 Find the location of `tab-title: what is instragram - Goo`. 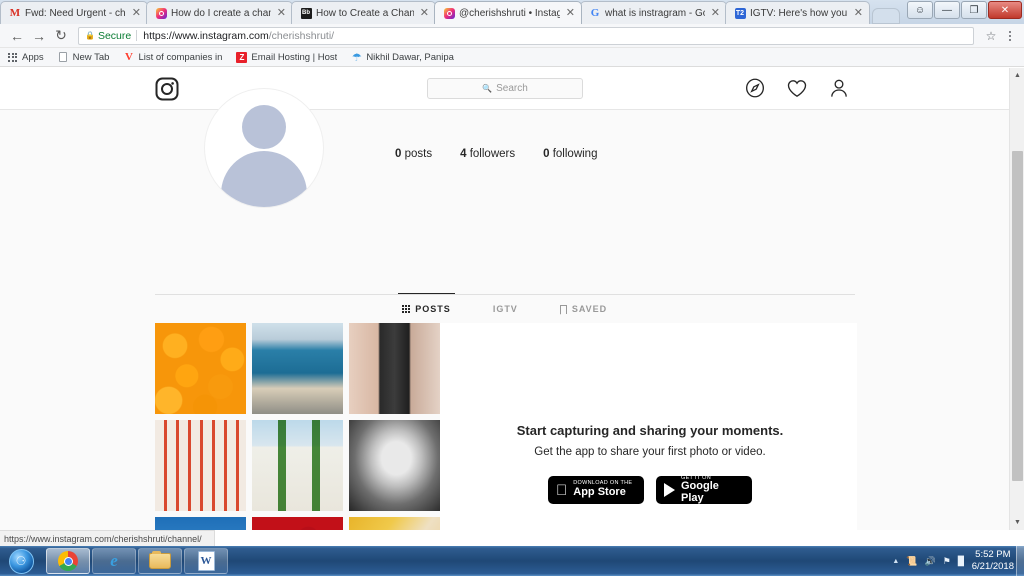

tab-title: what is instragram - Goo is located at coordinates (655, 13).